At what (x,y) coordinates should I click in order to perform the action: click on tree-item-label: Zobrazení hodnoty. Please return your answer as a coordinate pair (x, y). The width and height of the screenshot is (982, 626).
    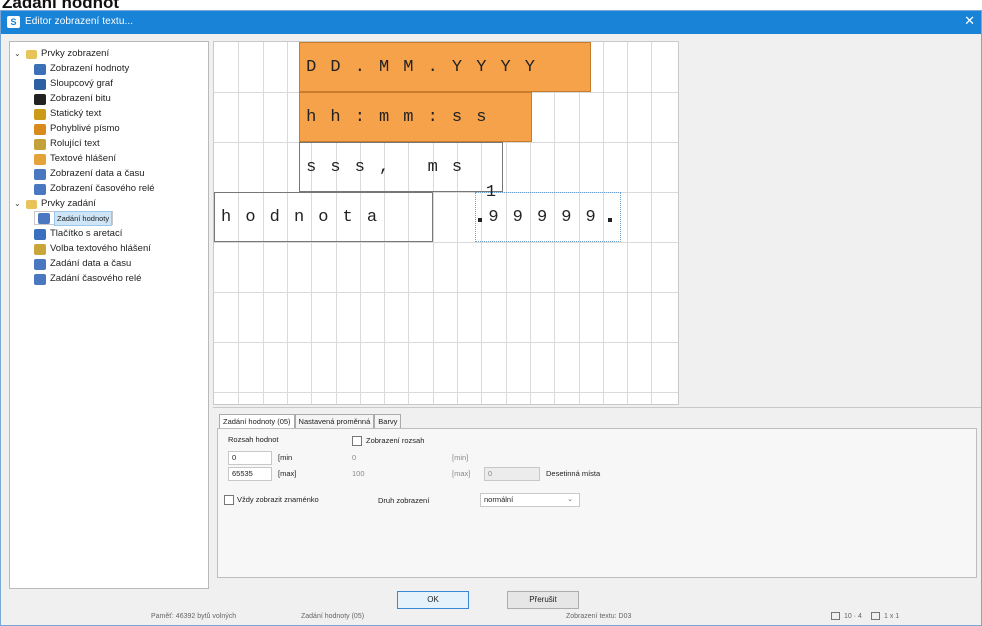
    Looking at the image, I should click on (90, 68).